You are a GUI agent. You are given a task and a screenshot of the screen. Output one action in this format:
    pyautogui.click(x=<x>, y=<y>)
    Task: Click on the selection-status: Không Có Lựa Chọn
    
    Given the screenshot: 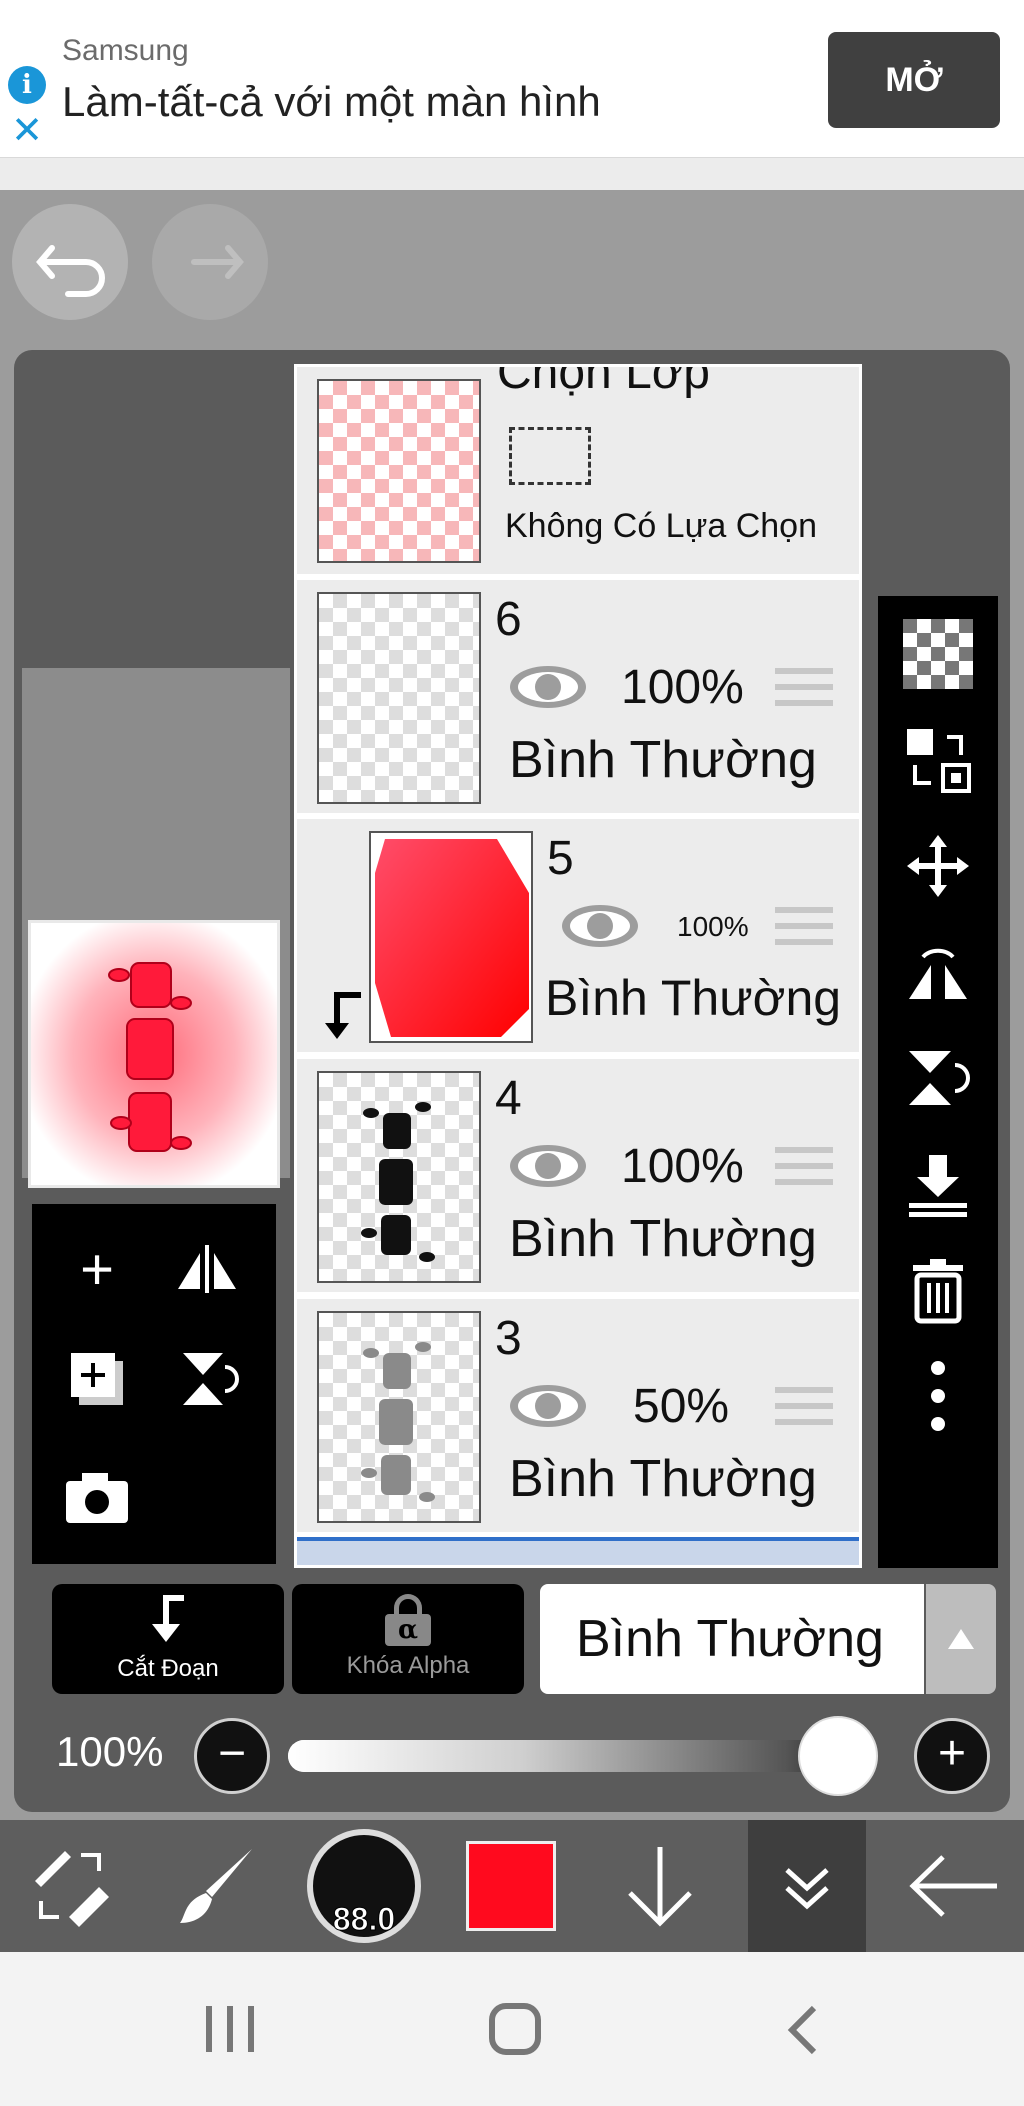 What is the action you would take?
    pyautogui.click(x=661, y=526)
    